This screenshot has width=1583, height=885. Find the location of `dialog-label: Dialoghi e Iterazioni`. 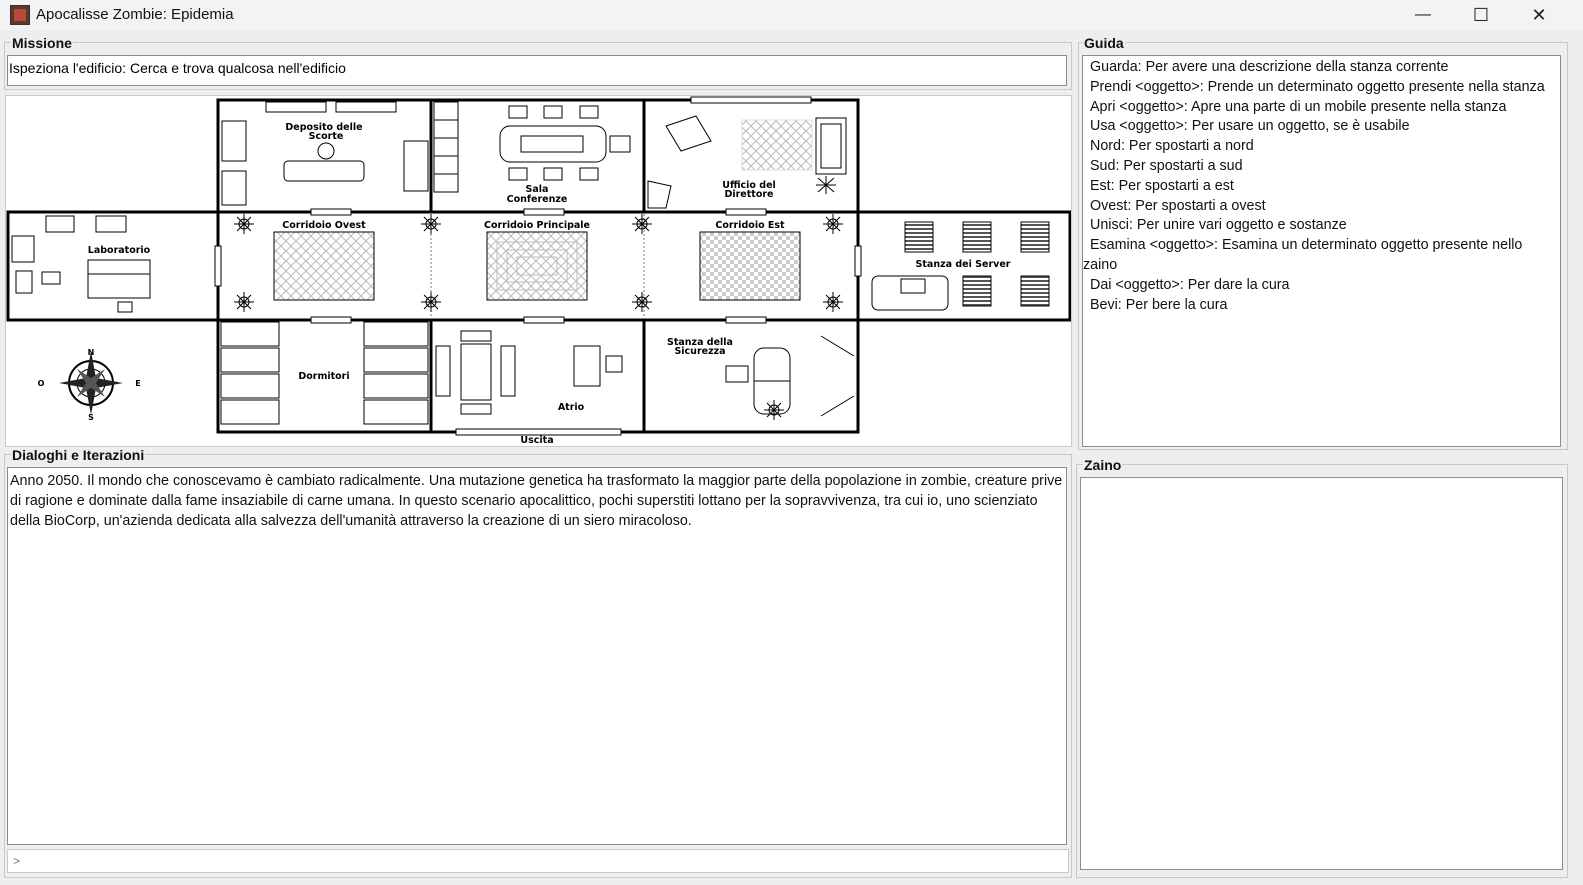

dialog-label: Dialoghi e Iterazioni is located at coordinates (78, 455).